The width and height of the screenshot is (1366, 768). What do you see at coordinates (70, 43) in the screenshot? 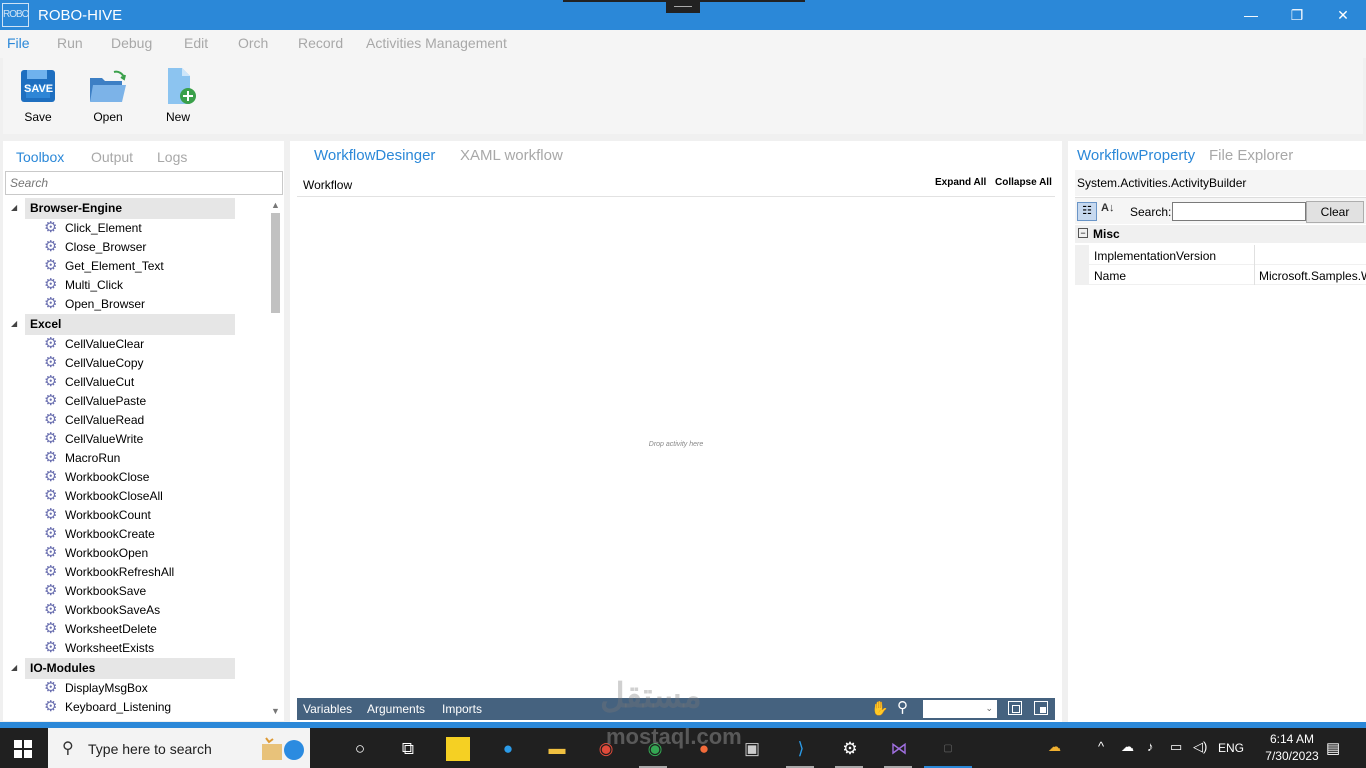
I see `menu-run: Run` at bounding box center [70, 43].